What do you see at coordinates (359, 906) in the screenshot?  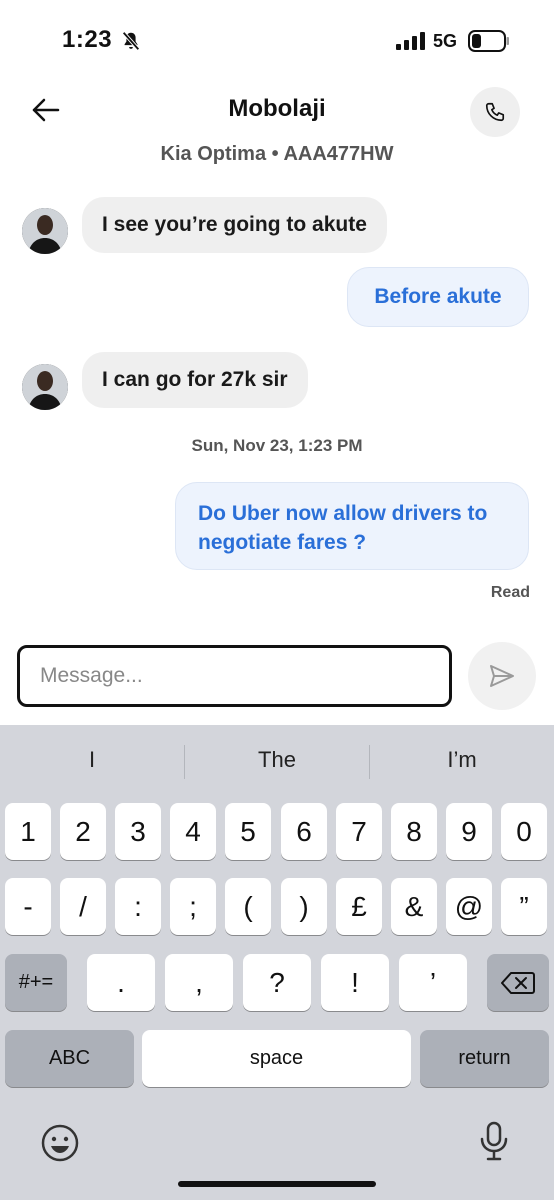 I see `key-pound: £` at bounding box center [359, 906].